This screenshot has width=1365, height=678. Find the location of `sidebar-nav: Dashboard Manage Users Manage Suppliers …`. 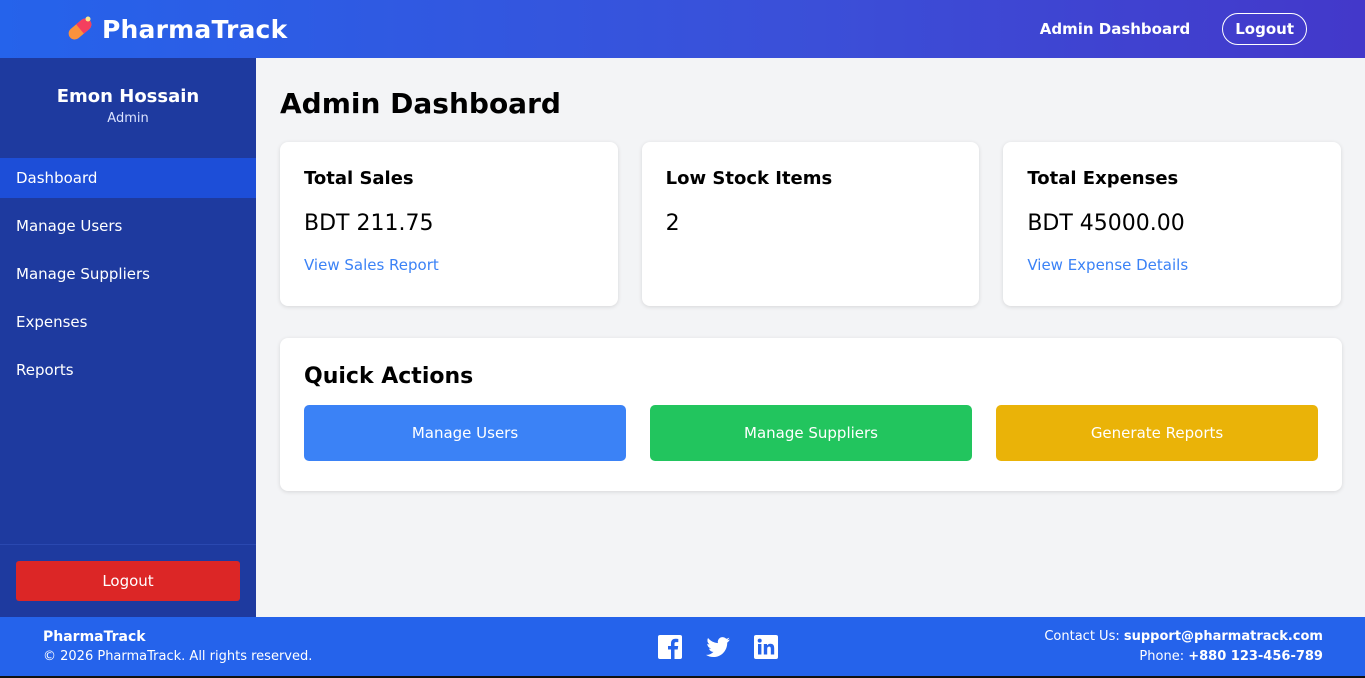

sidebar-nav: Dashboard Manage Users Manage Suppliers … is located at coordinates (128, 278).